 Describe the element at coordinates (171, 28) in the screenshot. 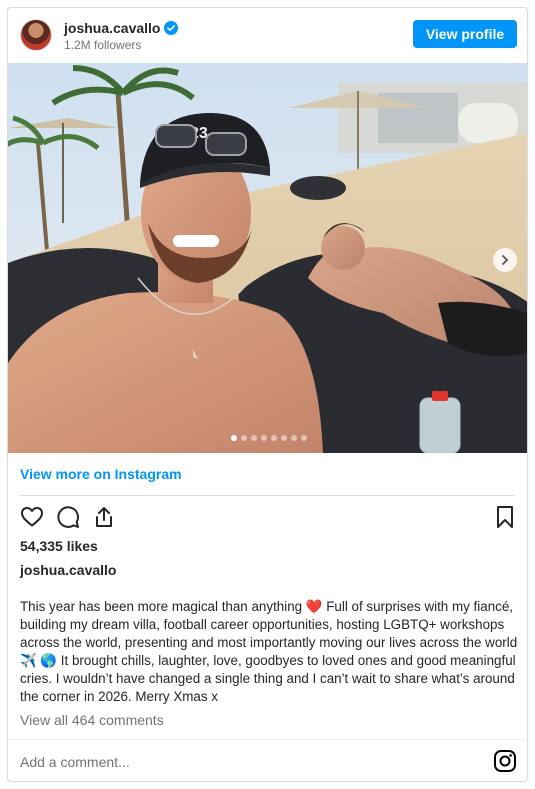

I see `verified-badge-icon` at that location.